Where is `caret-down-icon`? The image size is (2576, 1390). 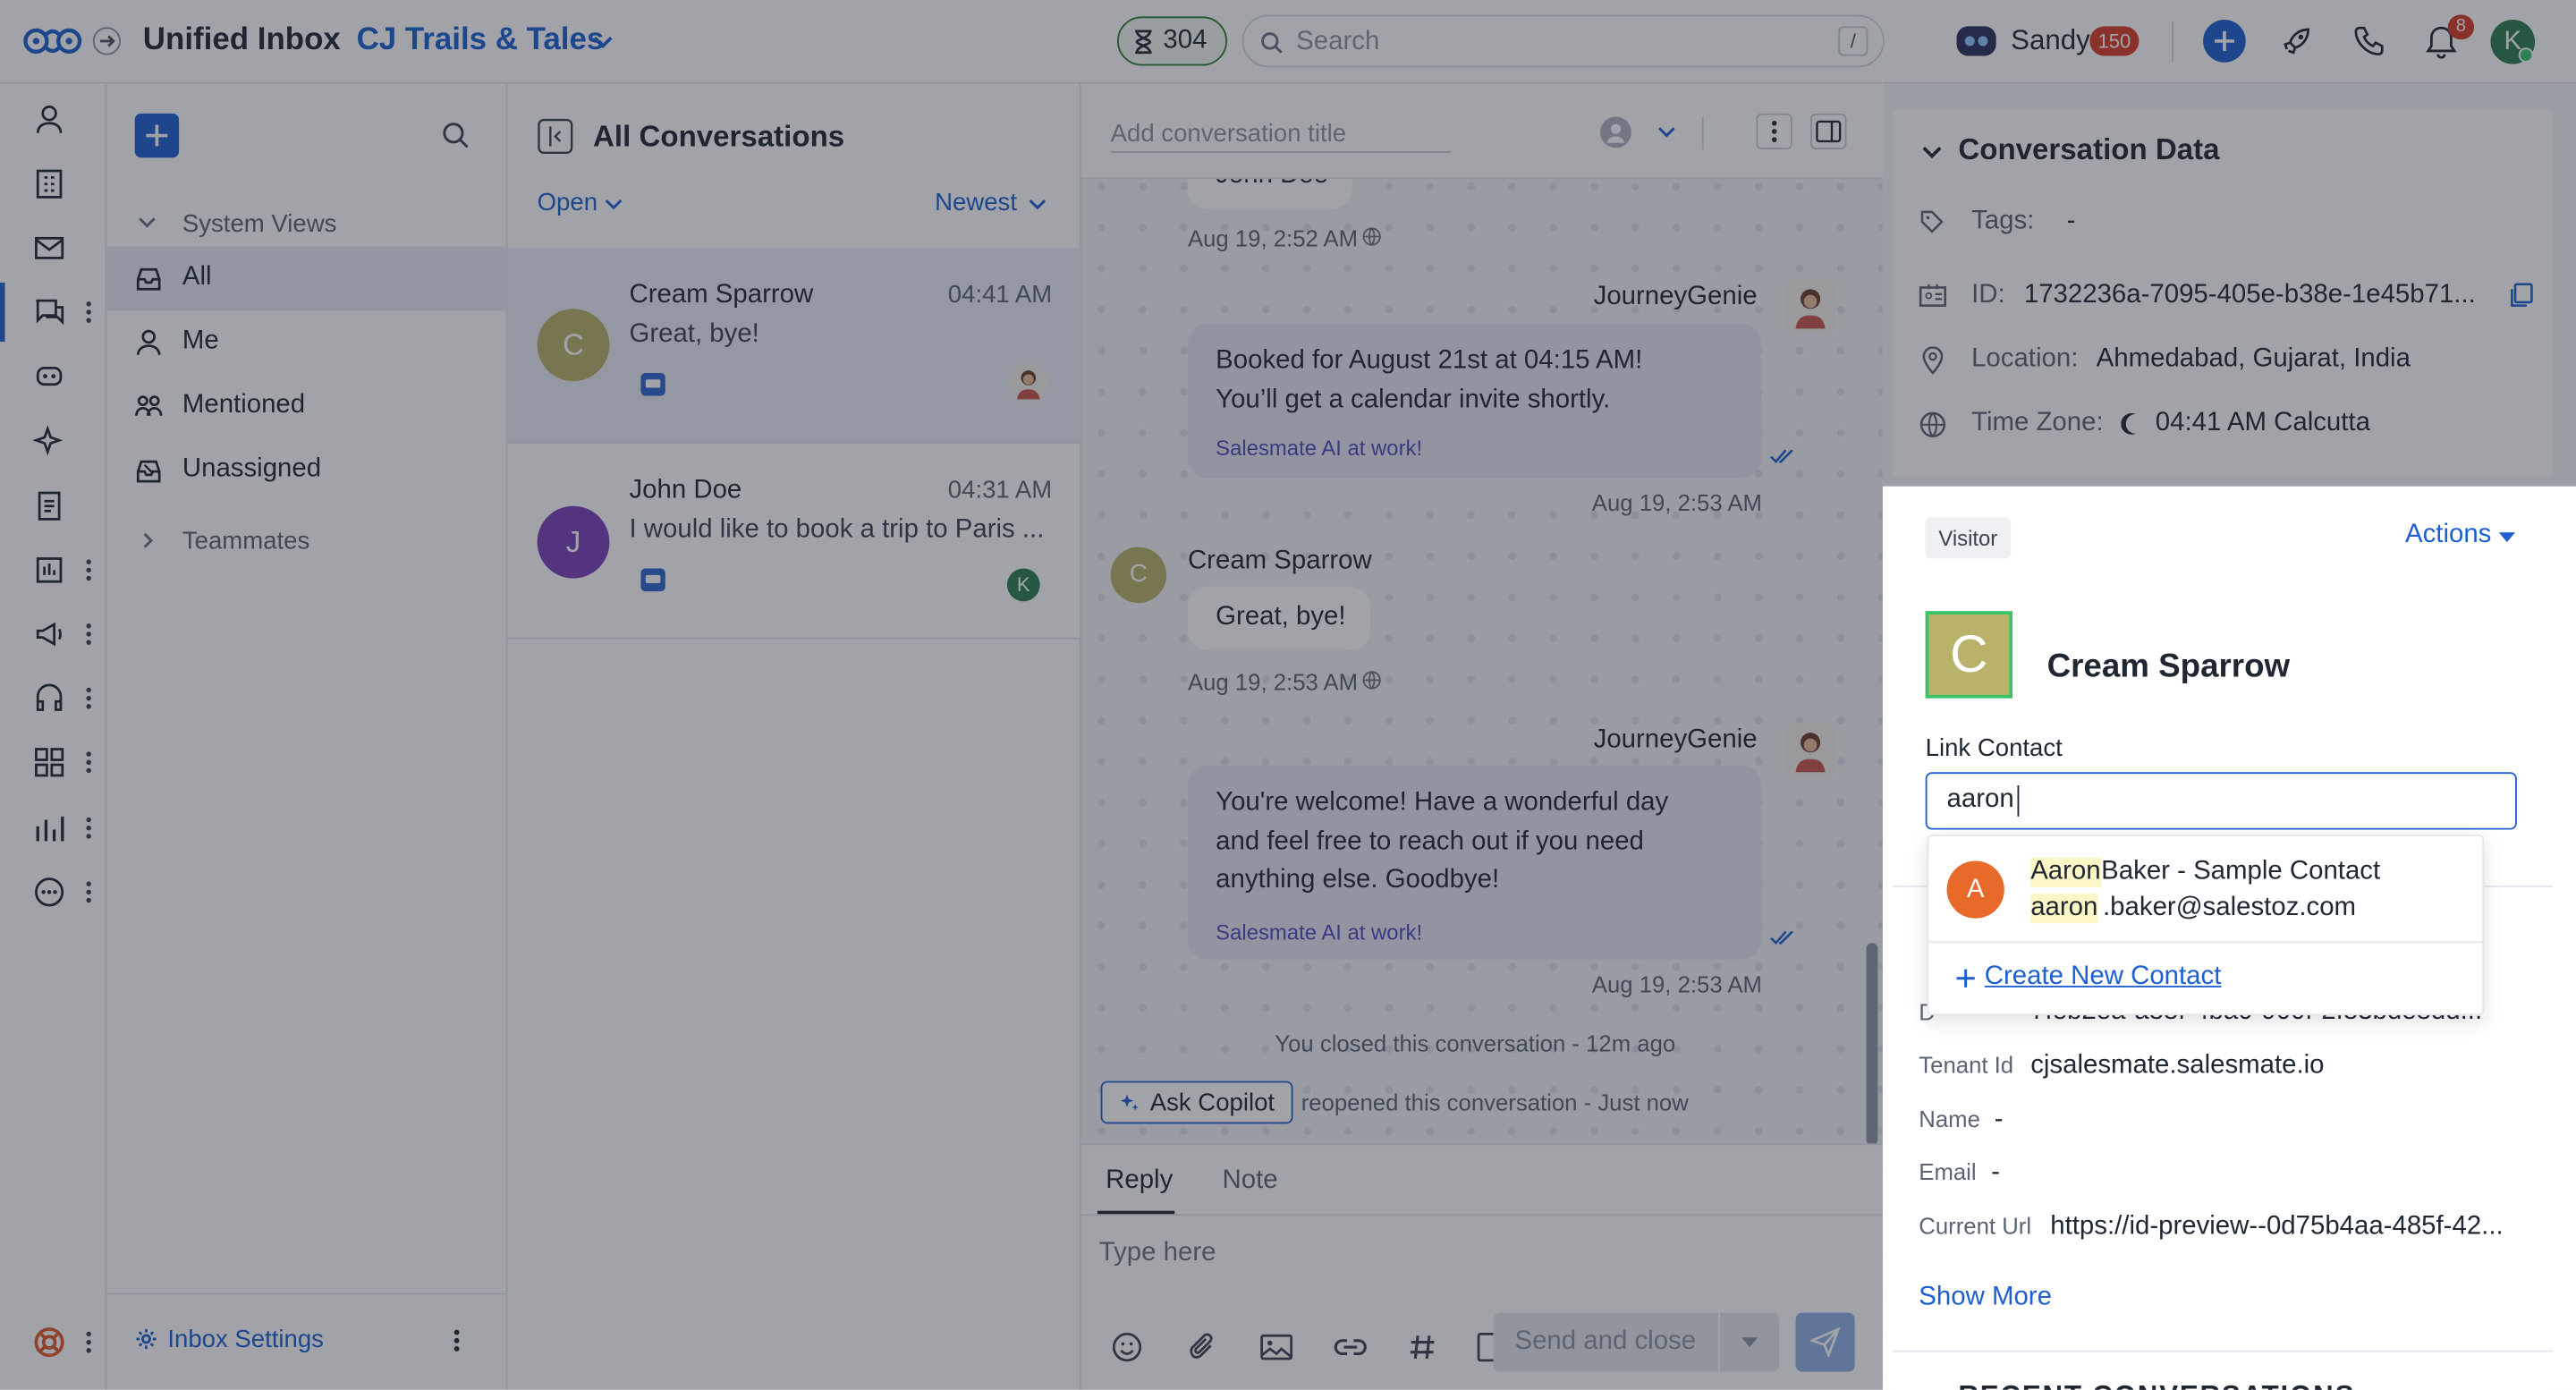
caret-down-icon is located at coordinates (2507, 537).